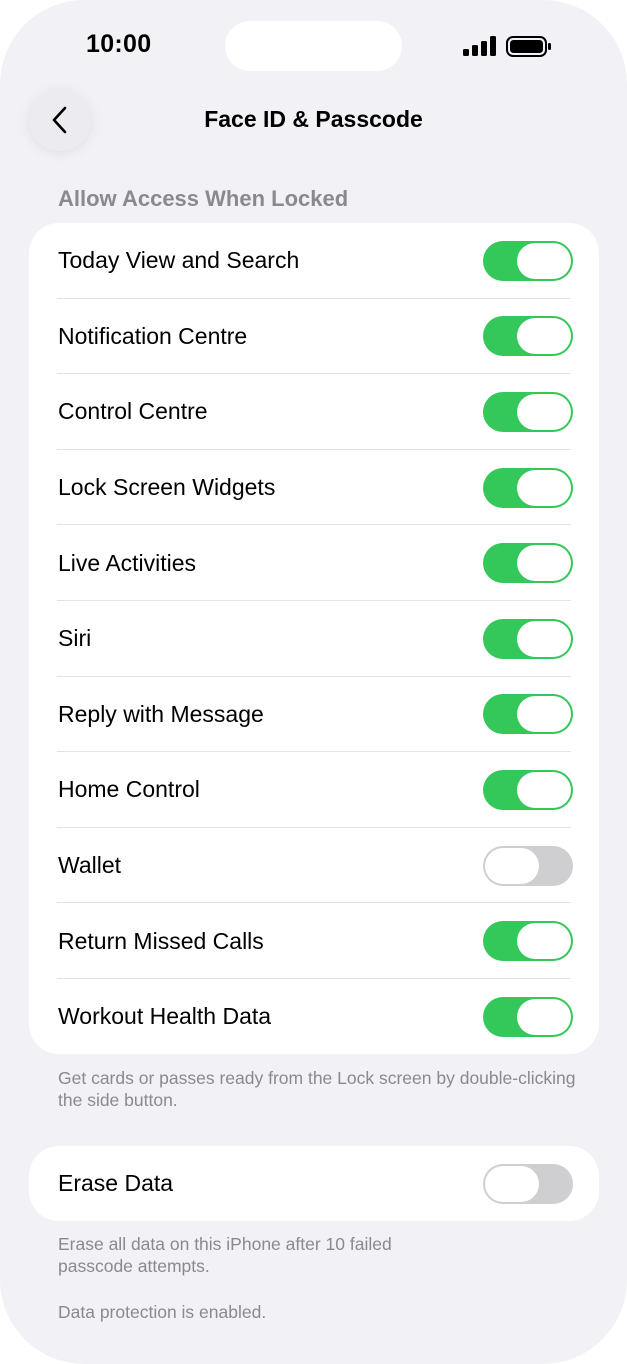 Image resolution: width=627 pixels, height=1364 pixels. I want to click on setting-label: Home Control, so click(129, 789).